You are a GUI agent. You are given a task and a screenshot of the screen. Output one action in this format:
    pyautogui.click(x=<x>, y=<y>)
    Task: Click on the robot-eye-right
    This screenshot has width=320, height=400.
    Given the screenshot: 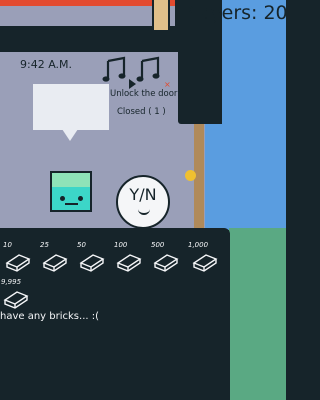 What is the action you would take?
    pyautogui.click(x=80, y=198)
    